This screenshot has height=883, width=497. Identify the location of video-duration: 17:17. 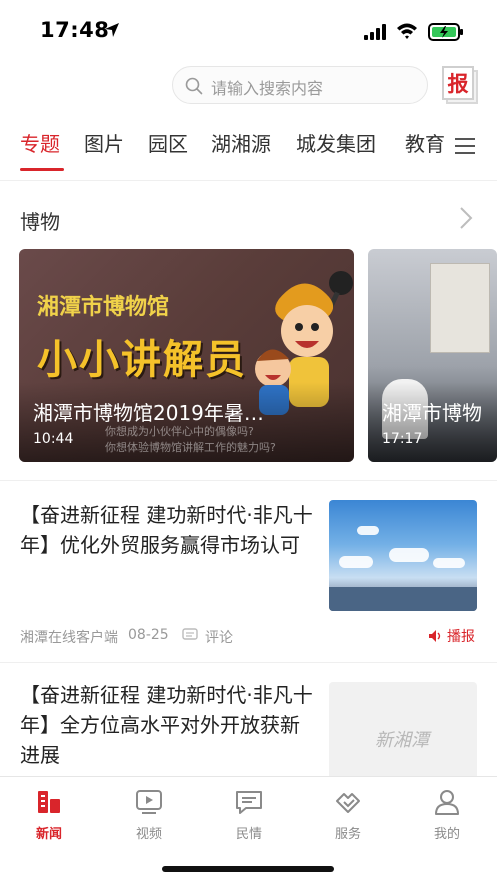
(402, 439).